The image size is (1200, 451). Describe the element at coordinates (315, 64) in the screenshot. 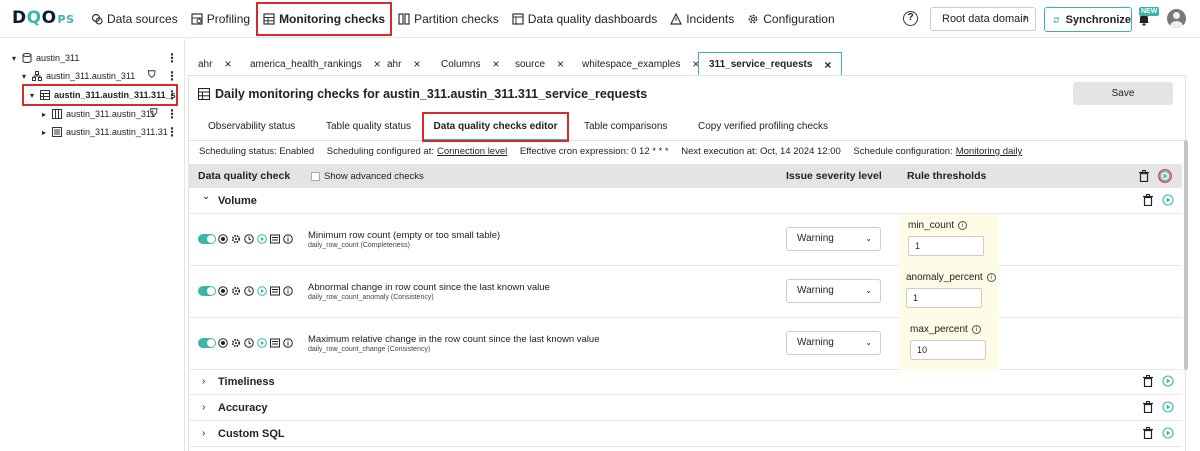

I see `editor-tab-america-health-rankings: america_health_rankings ×` at that location.